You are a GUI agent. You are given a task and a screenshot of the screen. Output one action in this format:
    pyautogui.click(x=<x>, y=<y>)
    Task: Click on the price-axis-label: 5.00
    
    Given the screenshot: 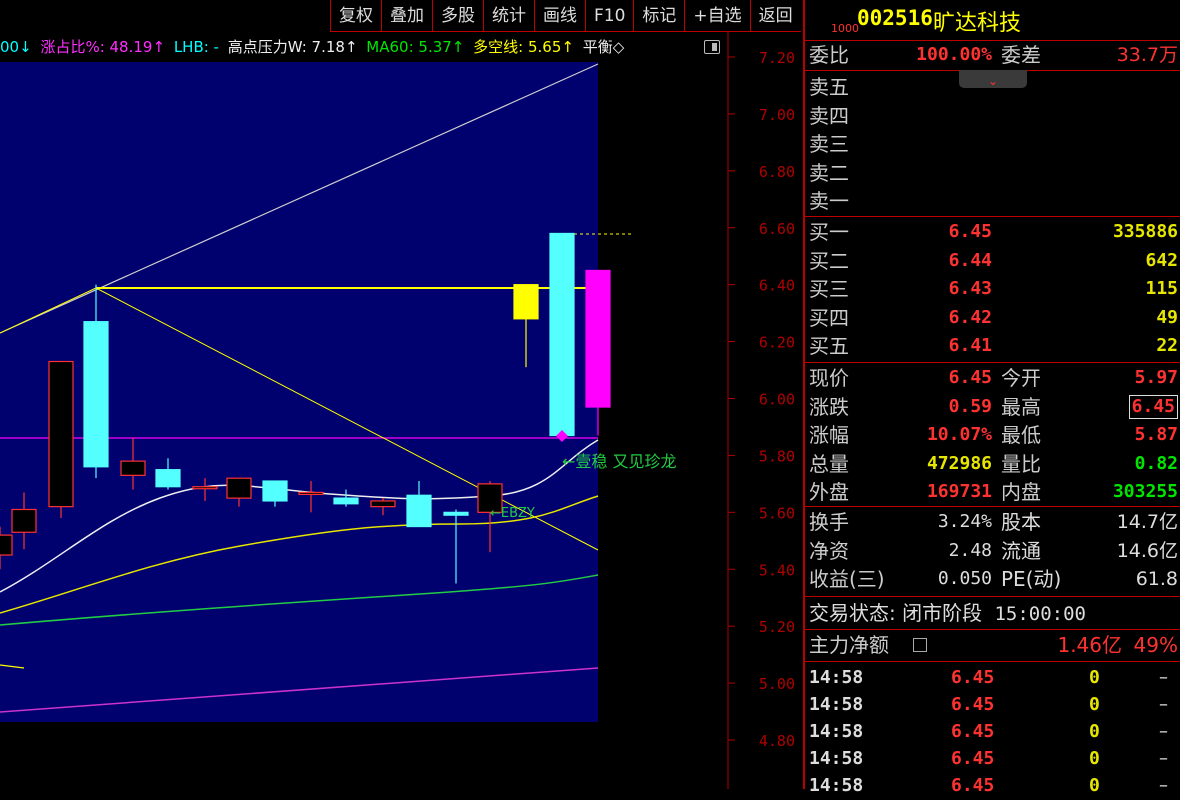 What is the action you would take?
    pyautogui.click(x=777, y=684)
    